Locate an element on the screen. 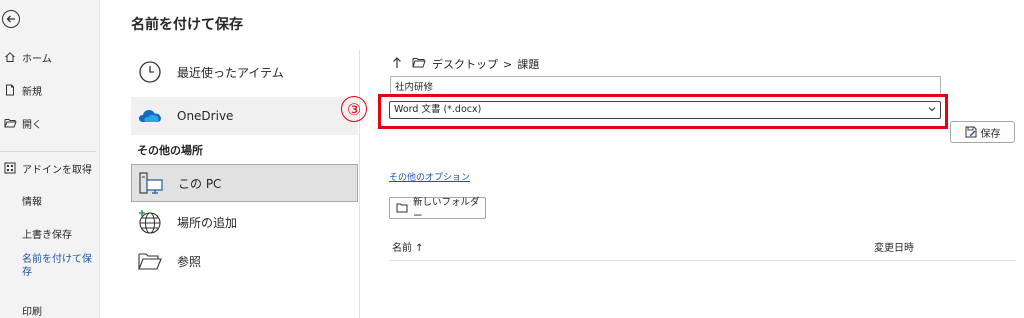 The height and width of the screenshot is (318, 1024). page-title: 名前を付けて保存 is located at coordinates (187, 25).